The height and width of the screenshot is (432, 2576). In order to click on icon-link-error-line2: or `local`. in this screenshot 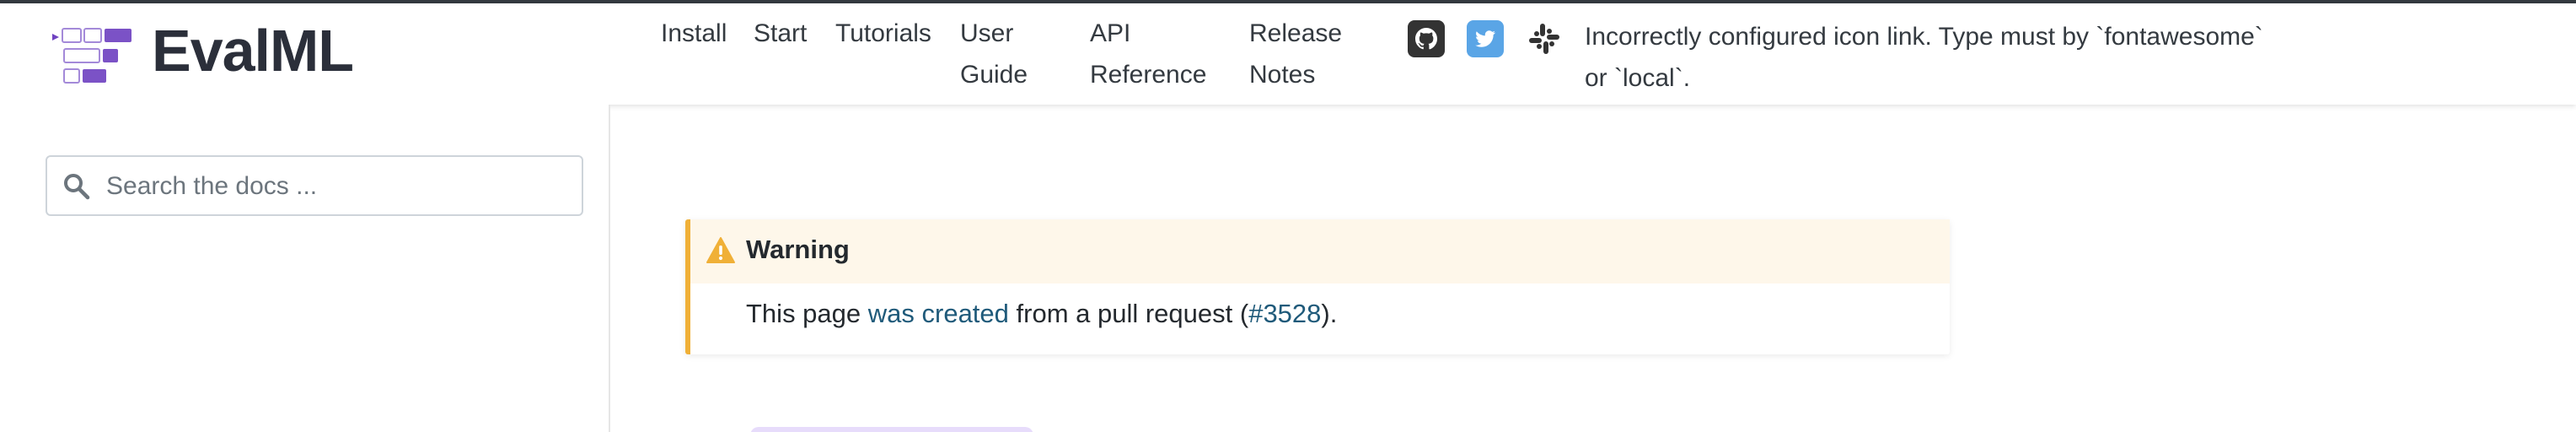, I will do `click(1638, 78)`.